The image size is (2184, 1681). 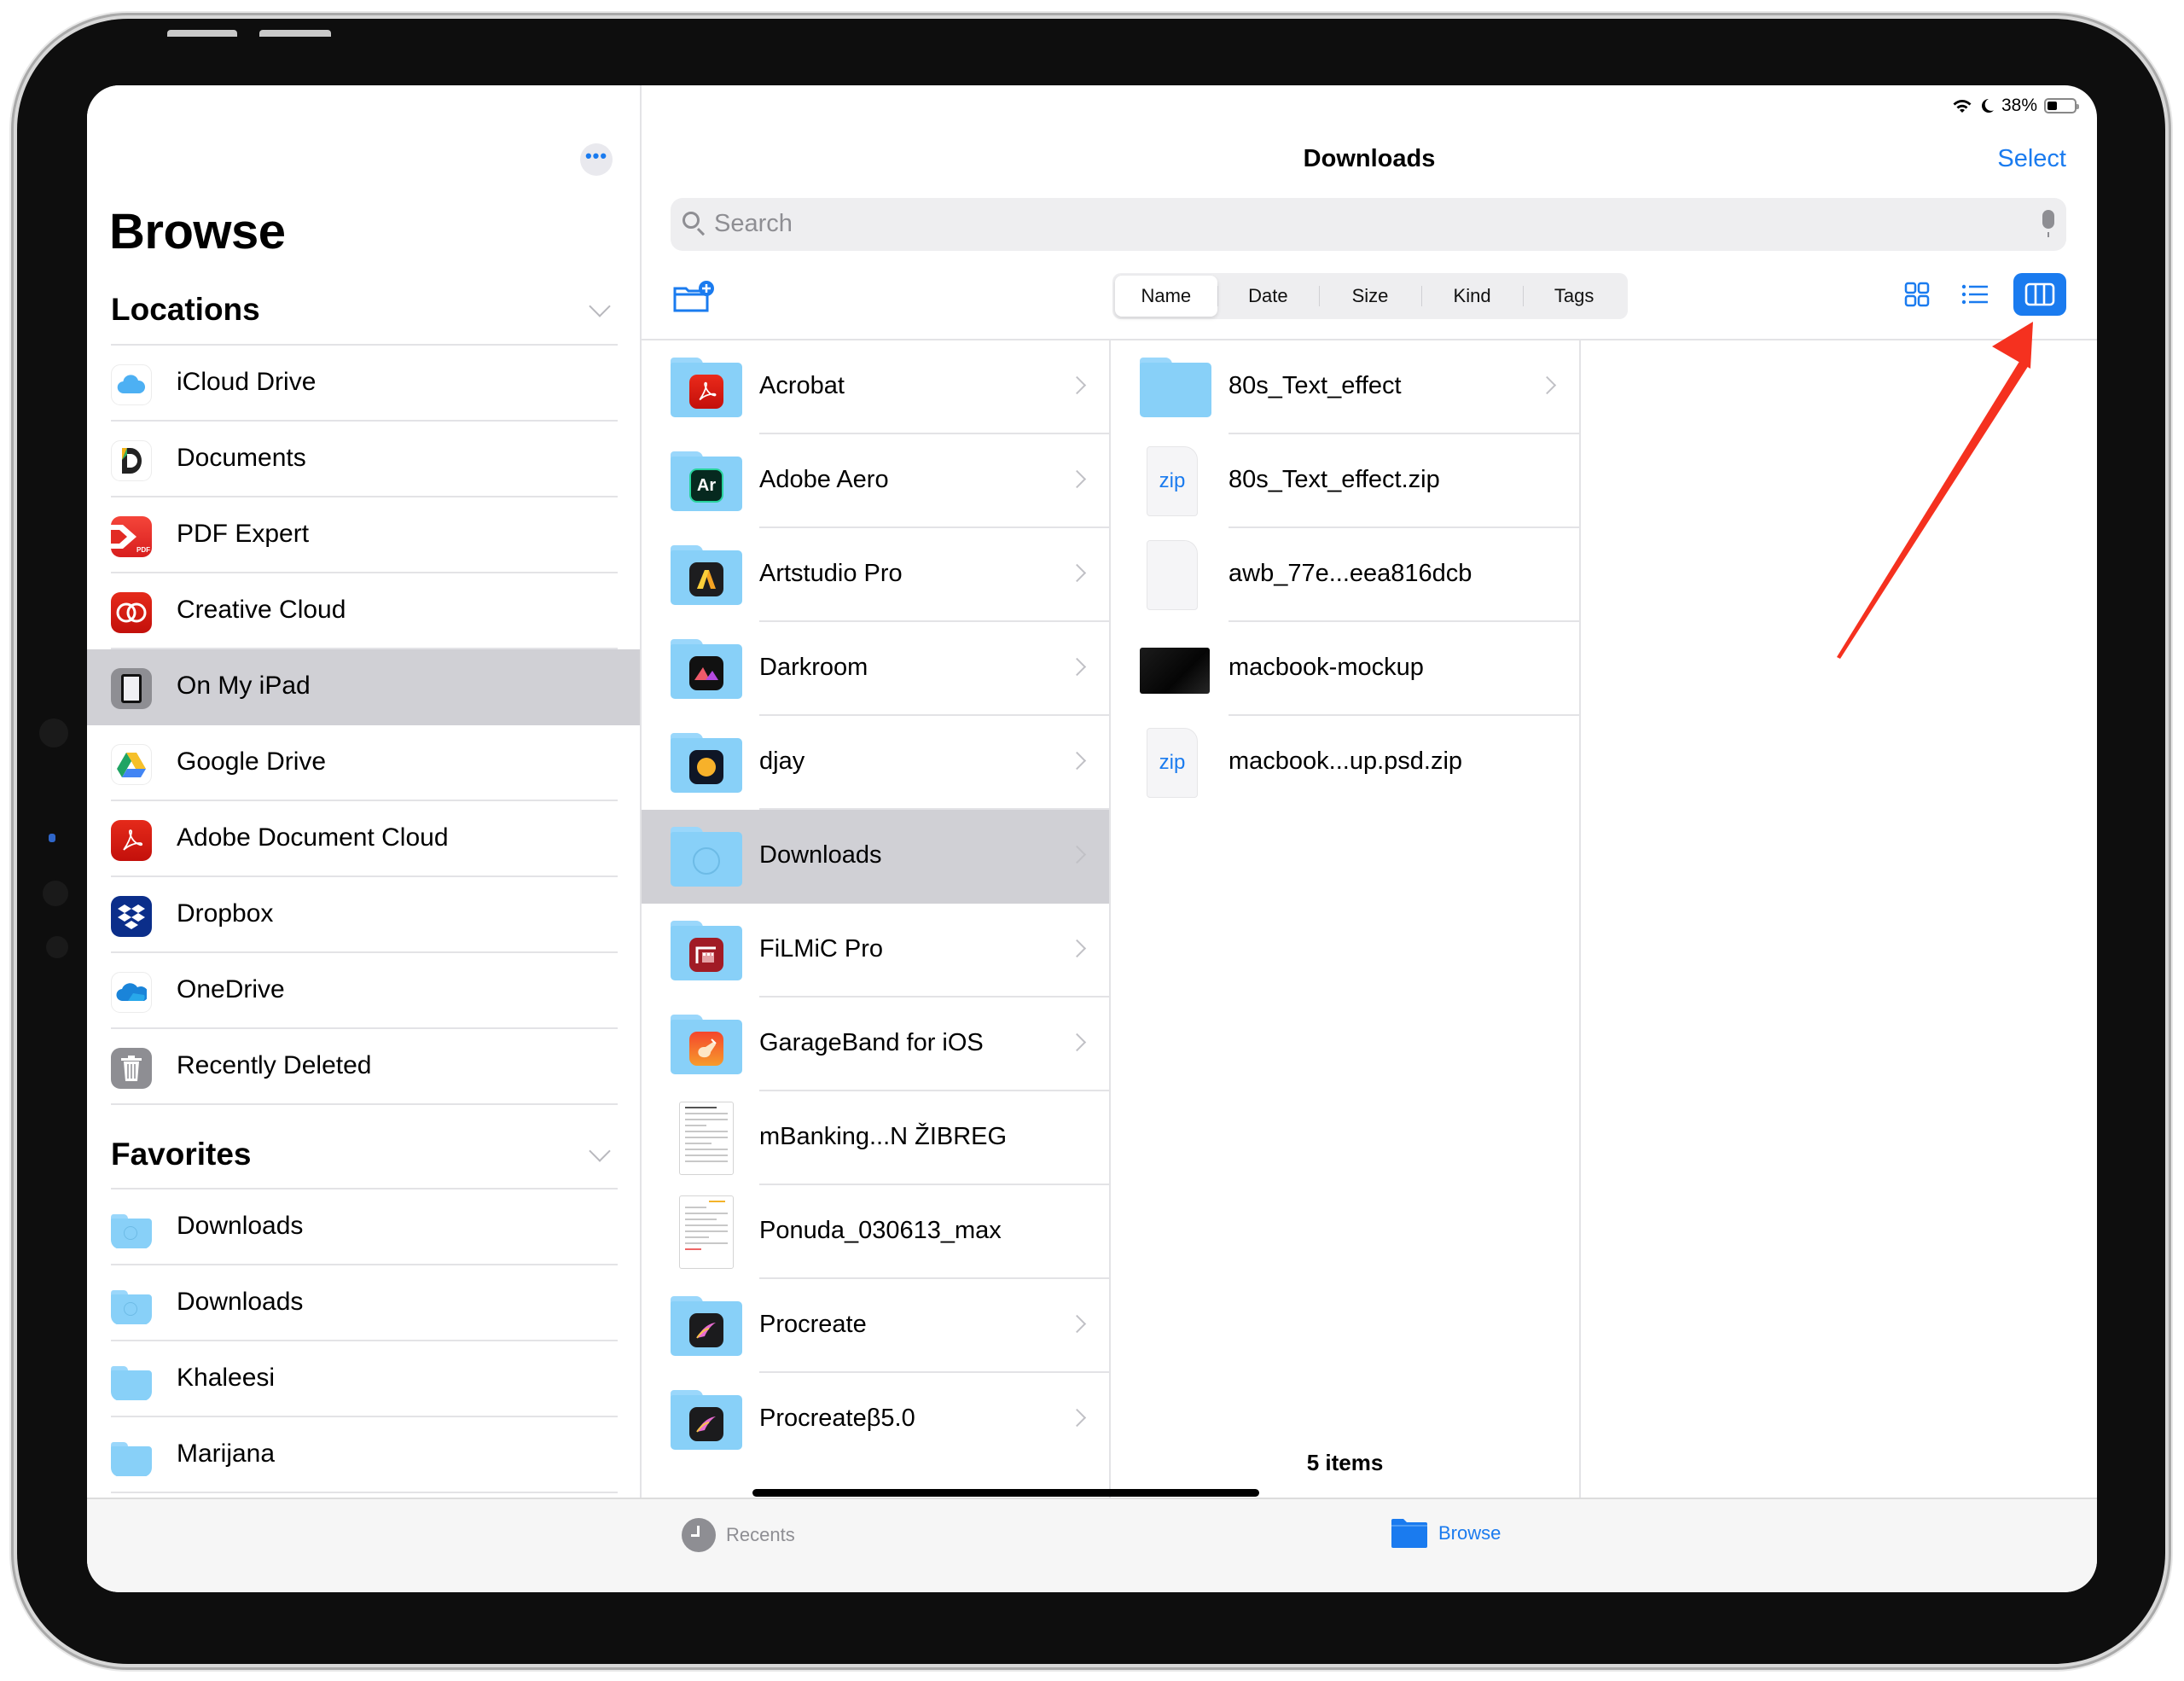 What do you see at coordinates (1175, 671) in the screenshot?
I see `image-thumbnail` at bounding box center [1175, 671].